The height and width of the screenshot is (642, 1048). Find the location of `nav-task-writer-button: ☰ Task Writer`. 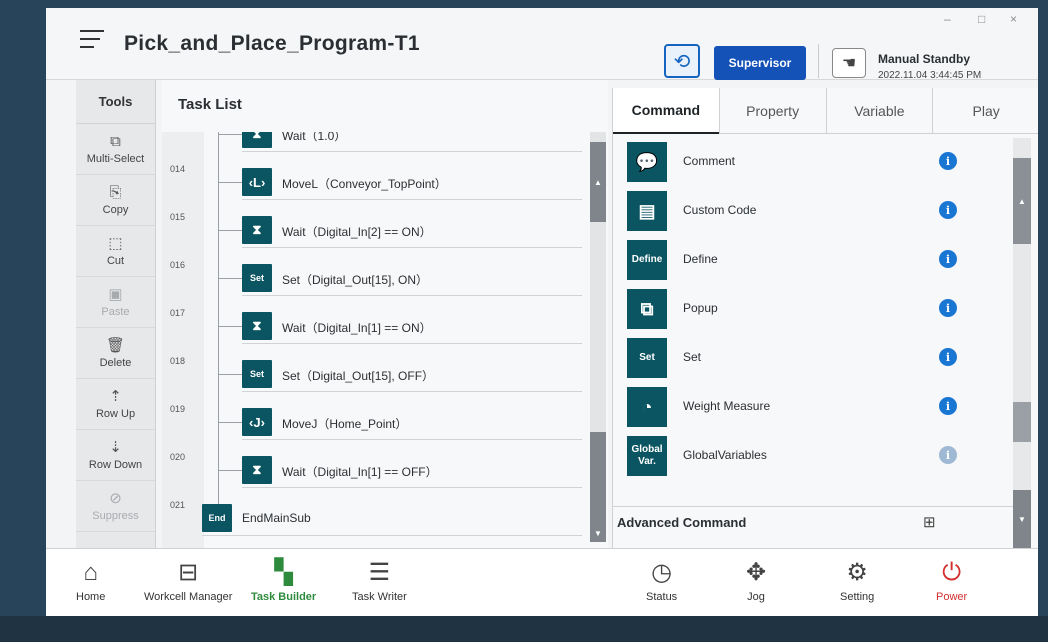

nav-task-writer-button: ☰ Task Writer is located at coordinates (379, 580).